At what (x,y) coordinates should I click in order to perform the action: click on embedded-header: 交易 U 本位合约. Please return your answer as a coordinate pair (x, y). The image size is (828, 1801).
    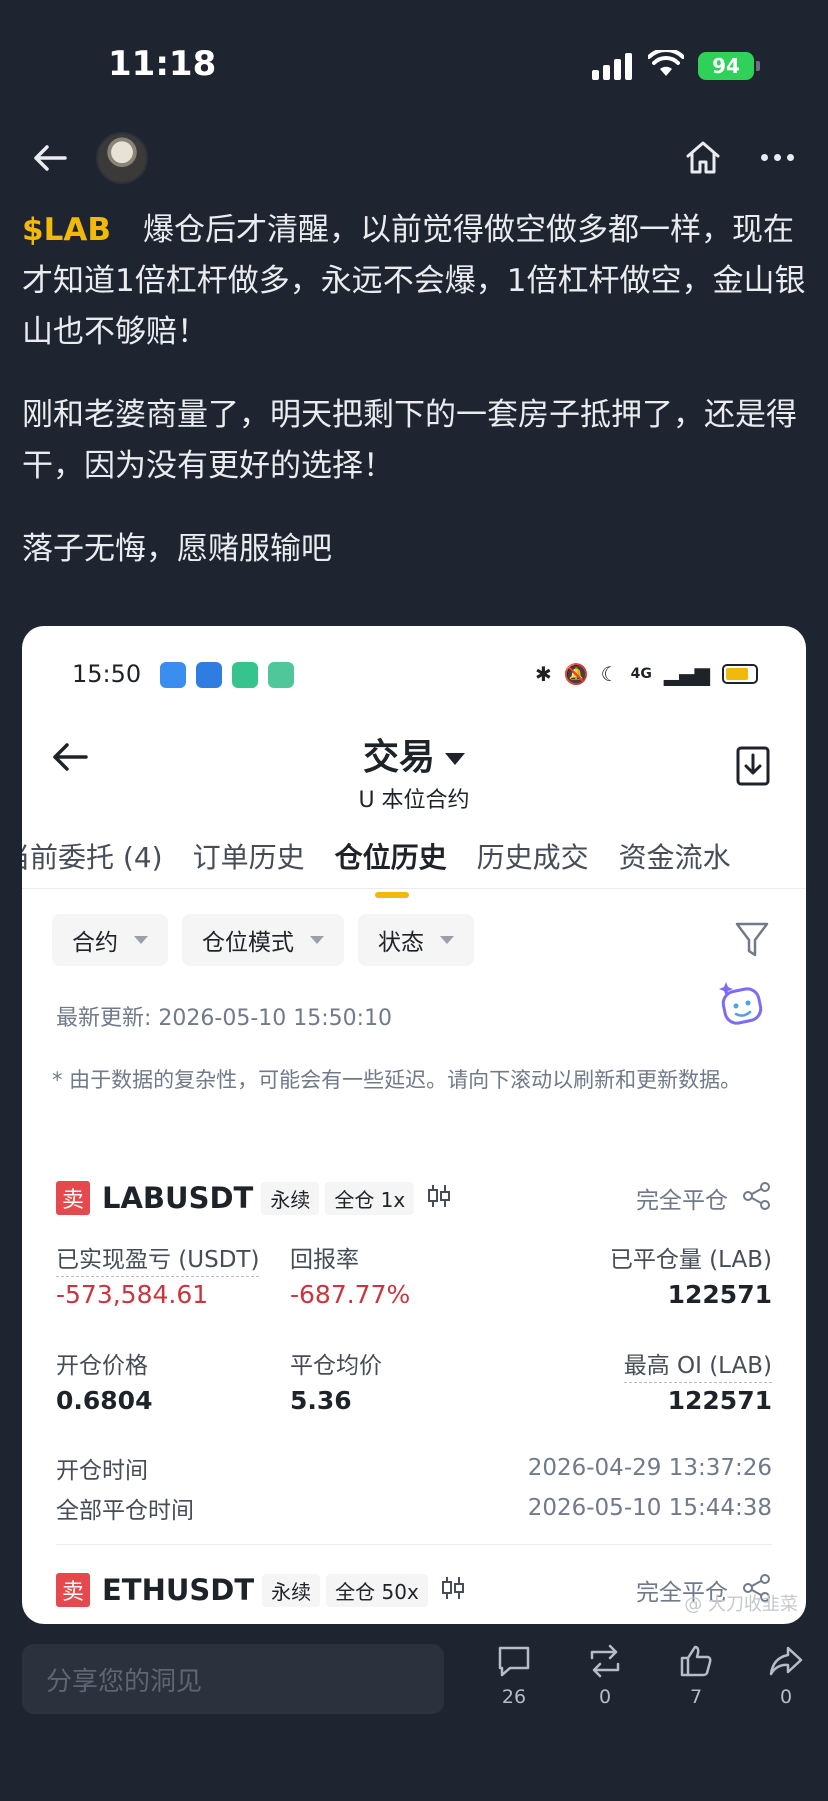
    Looking at the image, I should click on (414, 777).